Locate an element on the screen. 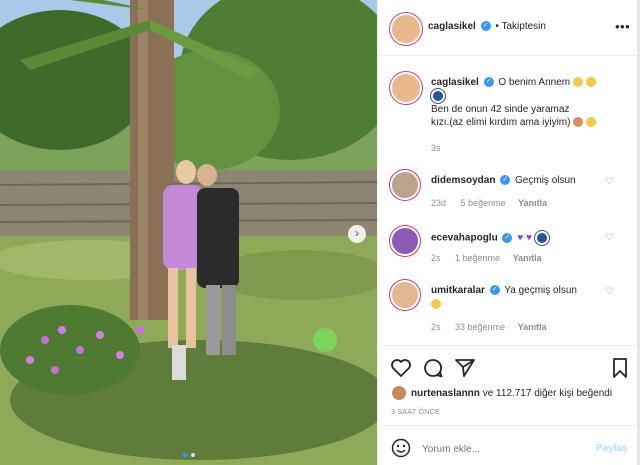 The image size is (640, 465). caption-avatar is located at coordinates (406, 88).